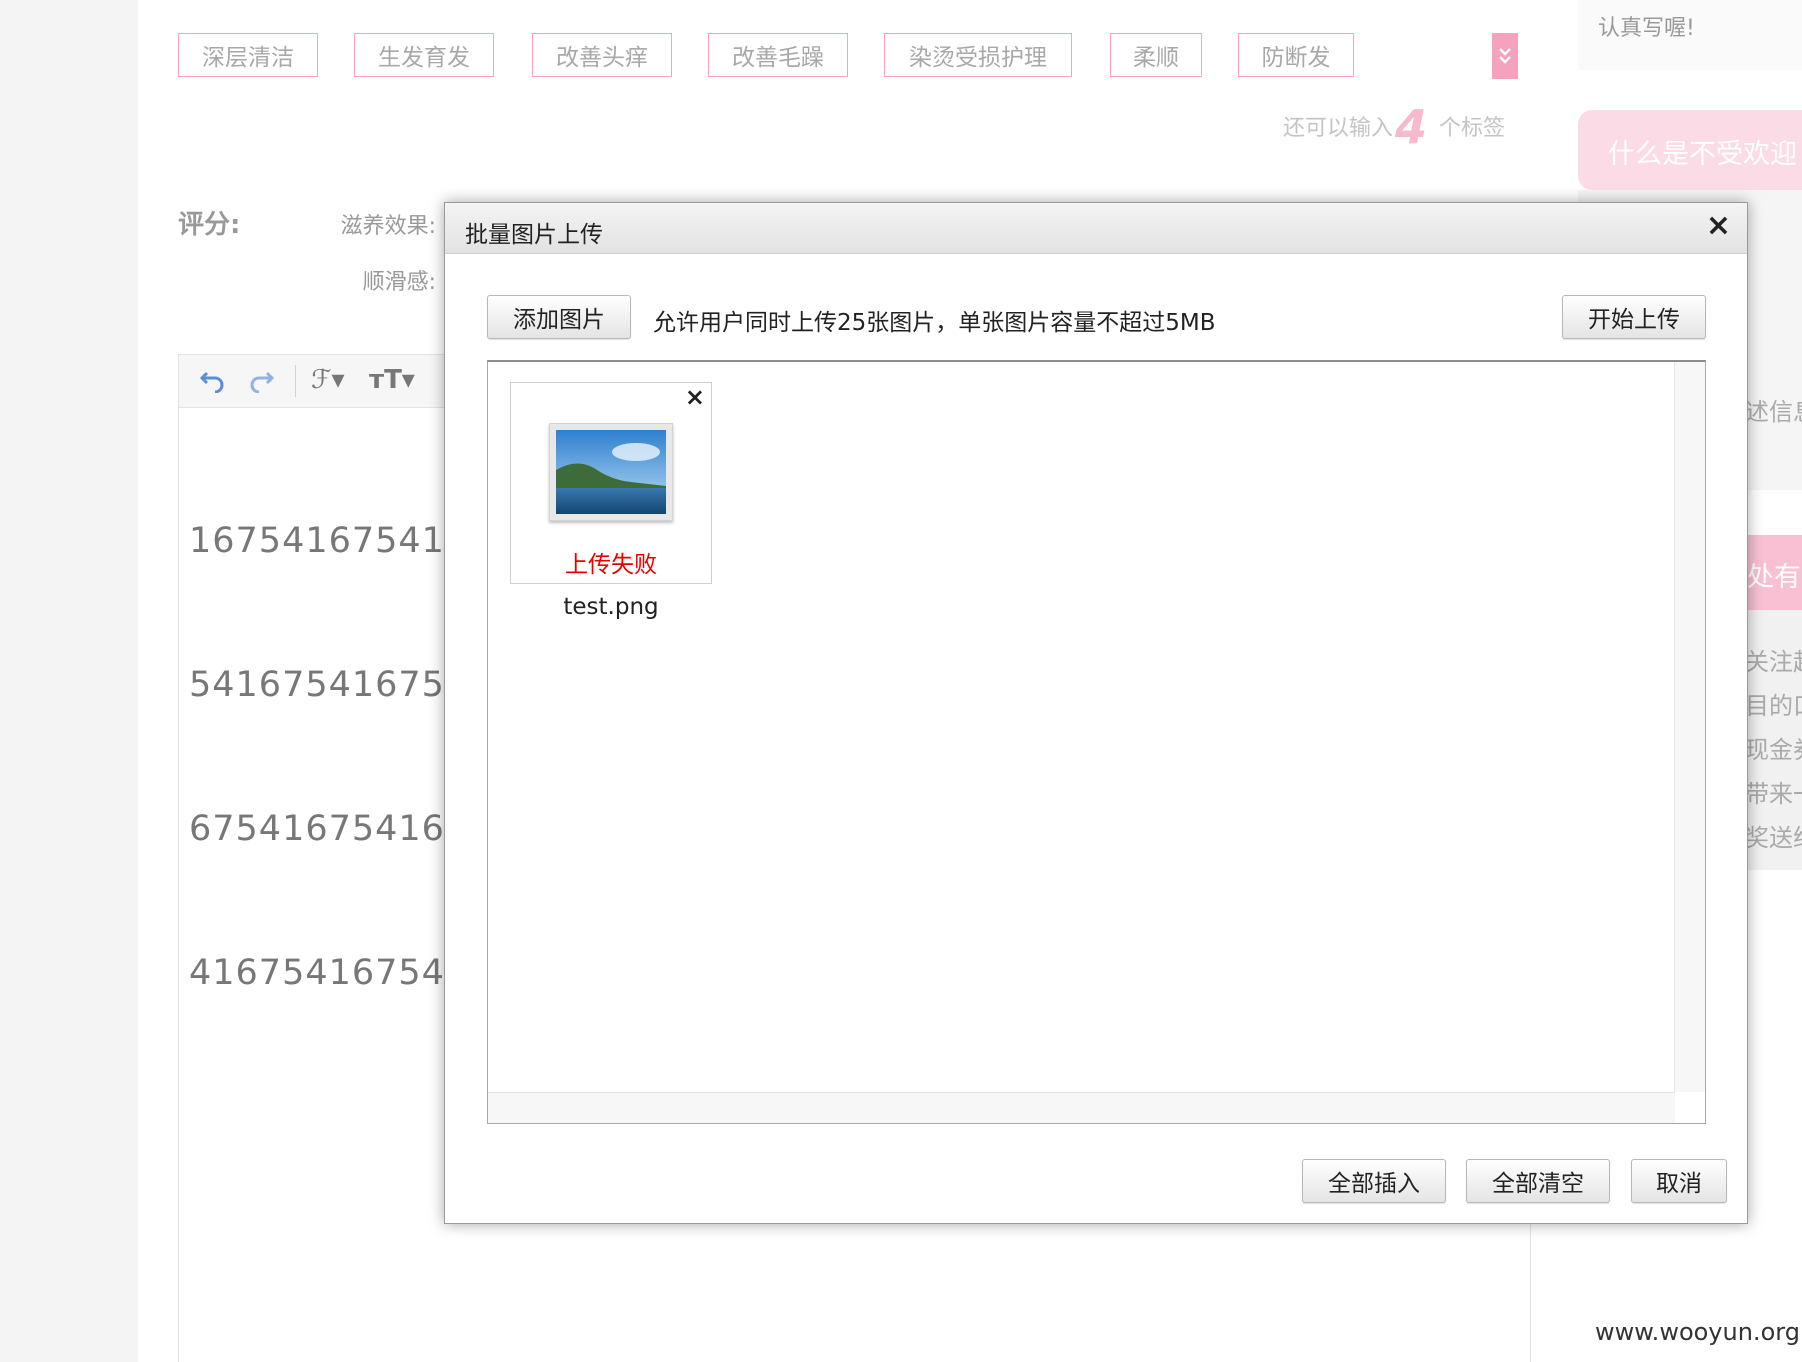  I want to click on tag-deep-clean: 深层清洁, so click(248, 55).